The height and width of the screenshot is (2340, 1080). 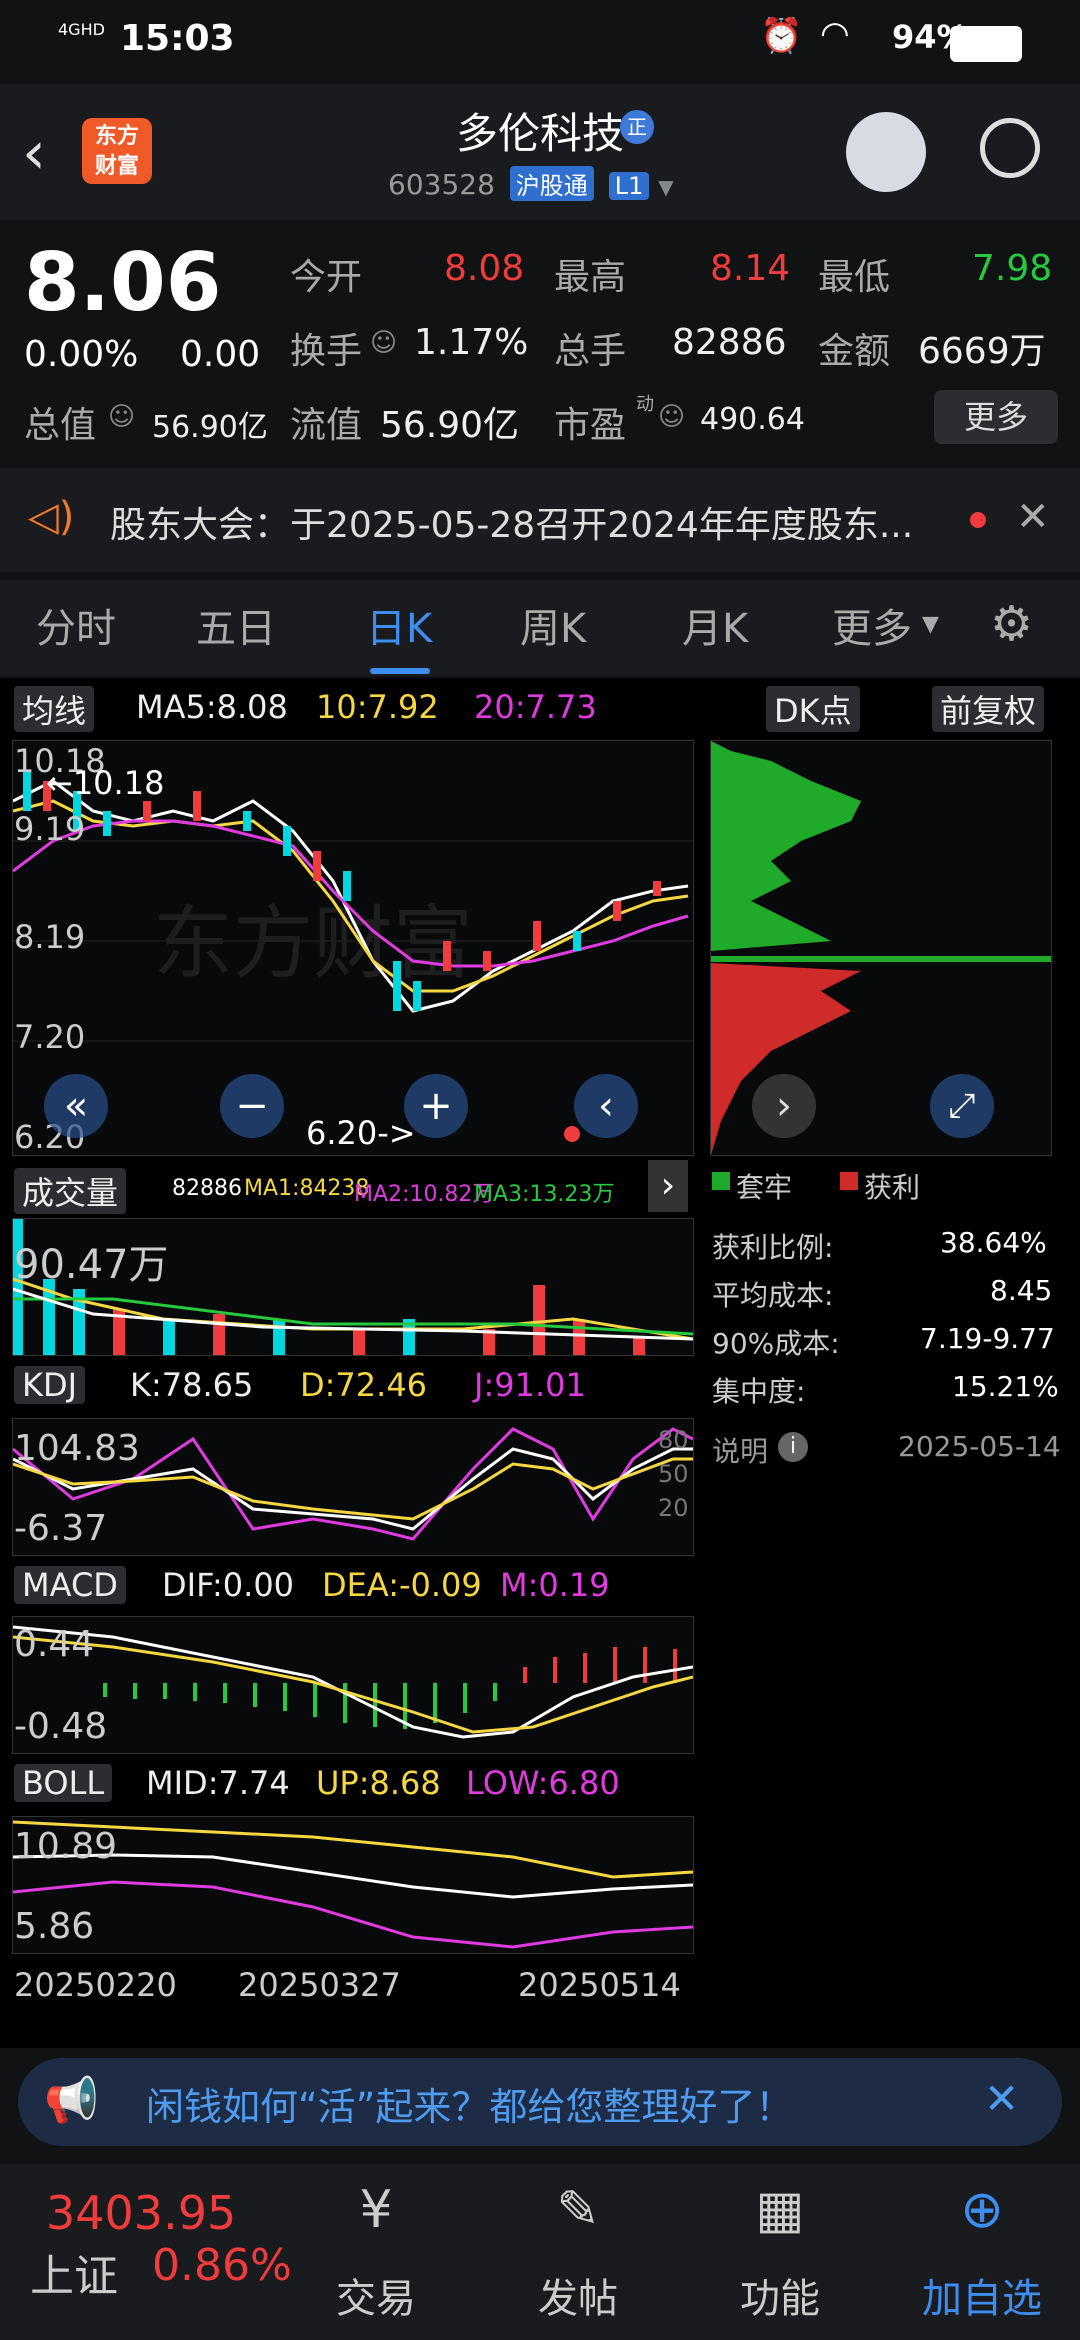 I want to click on chip-row-value: 8.45, so click(x=1021, y=1290).